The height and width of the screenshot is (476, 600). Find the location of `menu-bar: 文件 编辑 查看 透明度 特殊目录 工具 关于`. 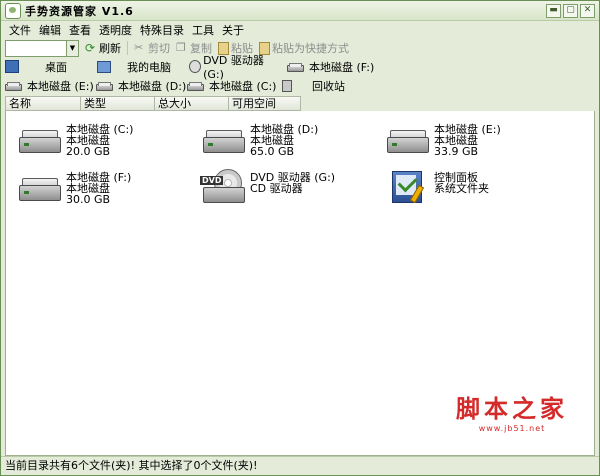

menu-bar: 文件 编辑 查看 透明度 特殊目录 工具 关于 is located at coordinates (300, 29).